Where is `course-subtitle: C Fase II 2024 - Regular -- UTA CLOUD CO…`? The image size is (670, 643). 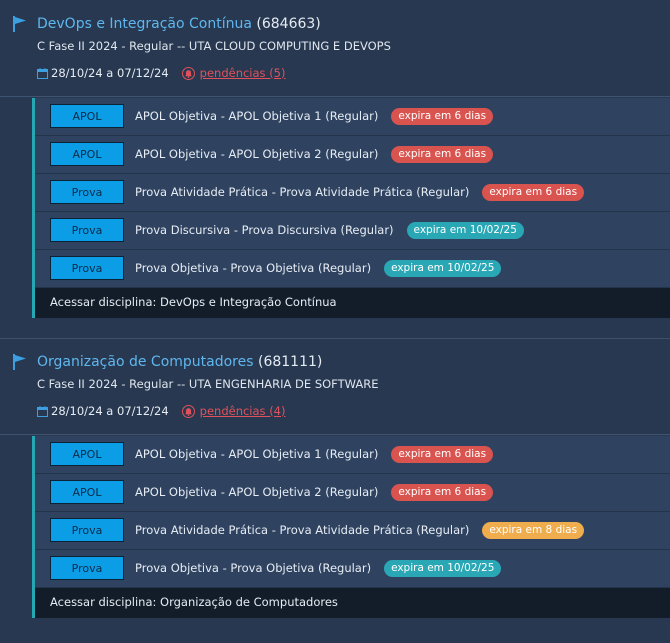 course-subtitle: C Fase II 2024 - Regular -- UTA CLOUD CO… is located at coordinates (214, 46).